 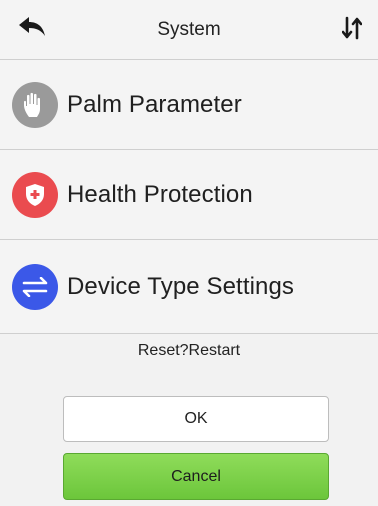 I want to click on sort-button, so click(x=352, y=30).